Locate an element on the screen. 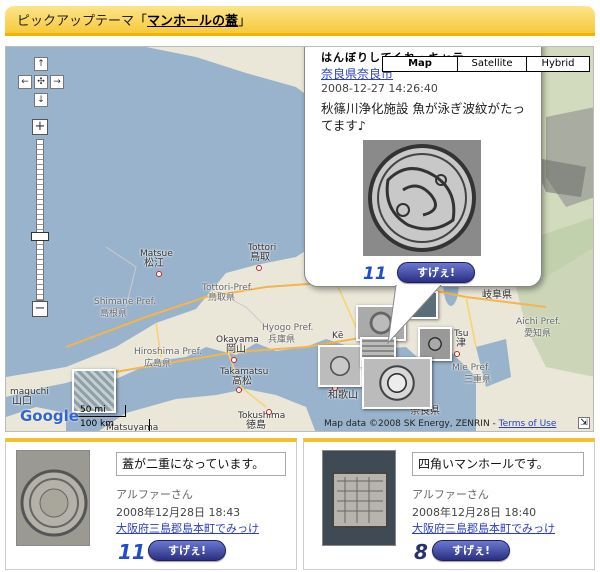 This screenshot has width=600, height=572. map-type-map-button: Map is located at coordinates (420, 64).